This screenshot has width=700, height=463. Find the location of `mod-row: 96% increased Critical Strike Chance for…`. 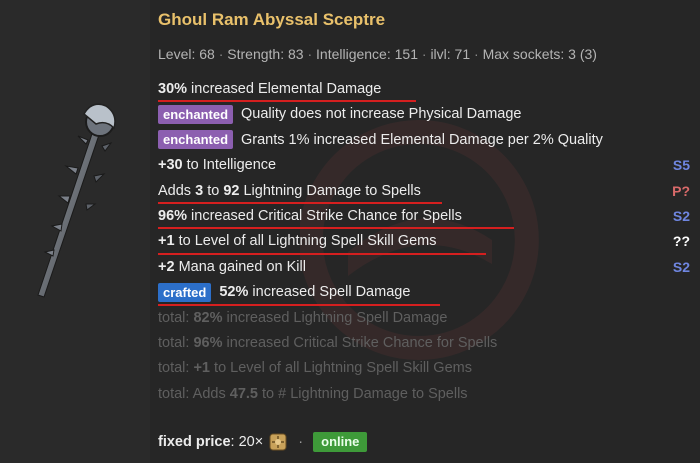

mod-row: 96% increased Critical Strike Chance for… is located at coordinates (424, 217).